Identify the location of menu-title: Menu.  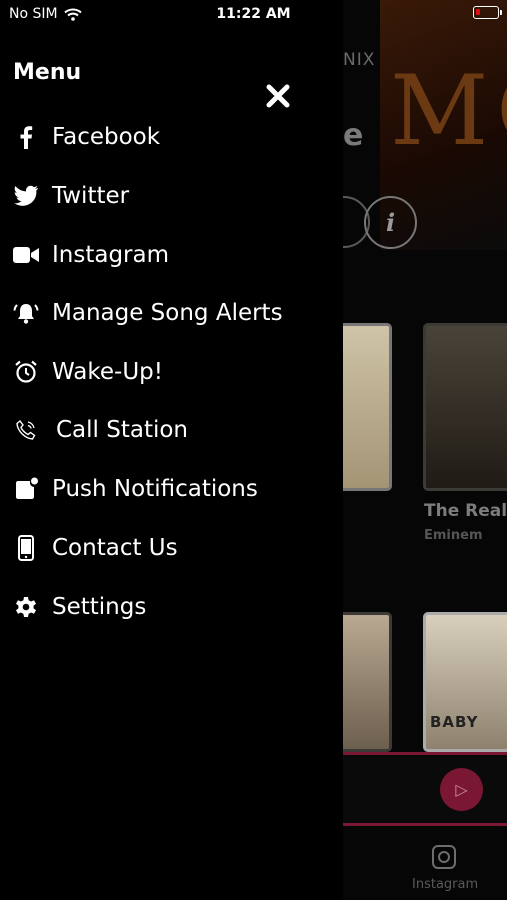
(47, 72).